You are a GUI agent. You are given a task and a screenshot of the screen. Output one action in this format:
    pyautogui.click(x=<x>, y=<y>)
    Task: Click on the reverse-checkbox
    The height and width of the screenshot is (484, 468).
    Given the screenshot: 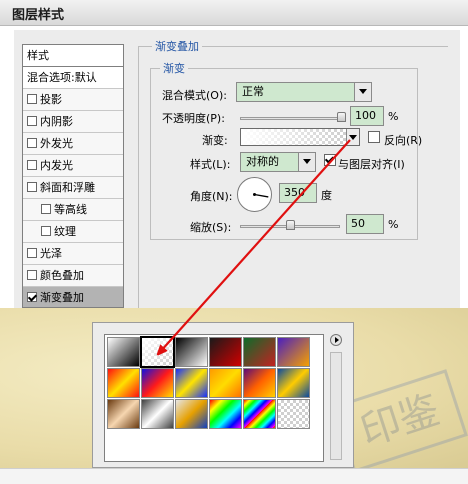 What is the action you would take?
    pyautogui.click(x=374, y=137)
    